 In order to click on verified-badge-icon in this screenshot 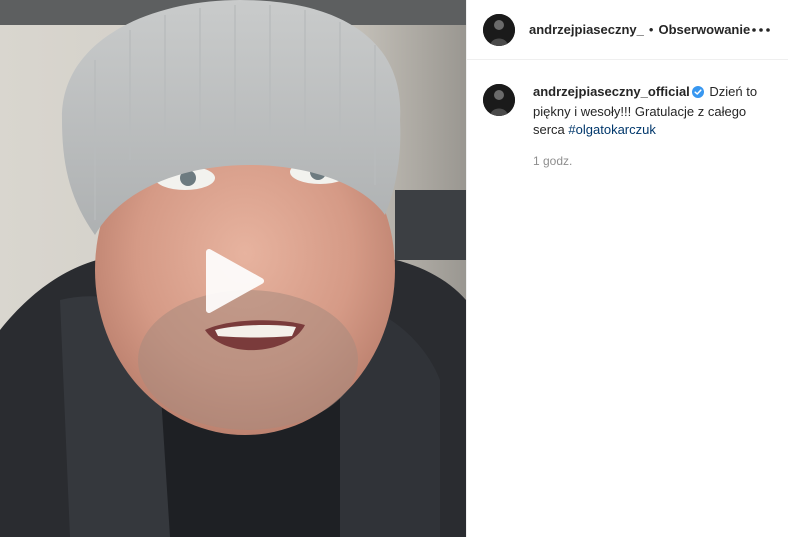, I will do `click(697, 94)`.